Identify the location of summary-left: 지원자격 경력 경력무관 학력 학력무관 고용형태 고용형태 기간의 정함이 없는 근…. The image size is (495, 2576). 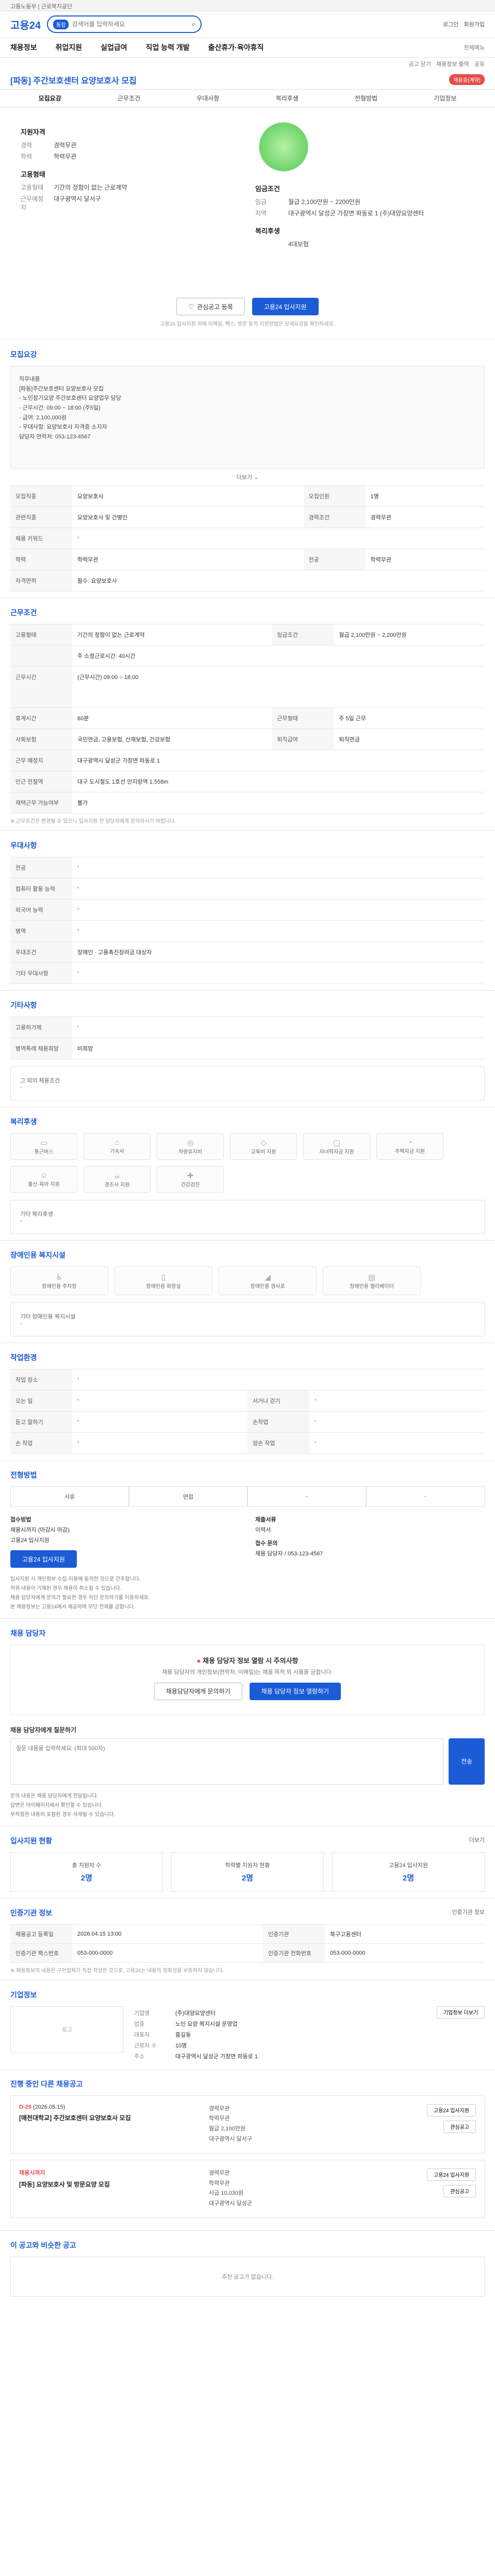
(130, 199).